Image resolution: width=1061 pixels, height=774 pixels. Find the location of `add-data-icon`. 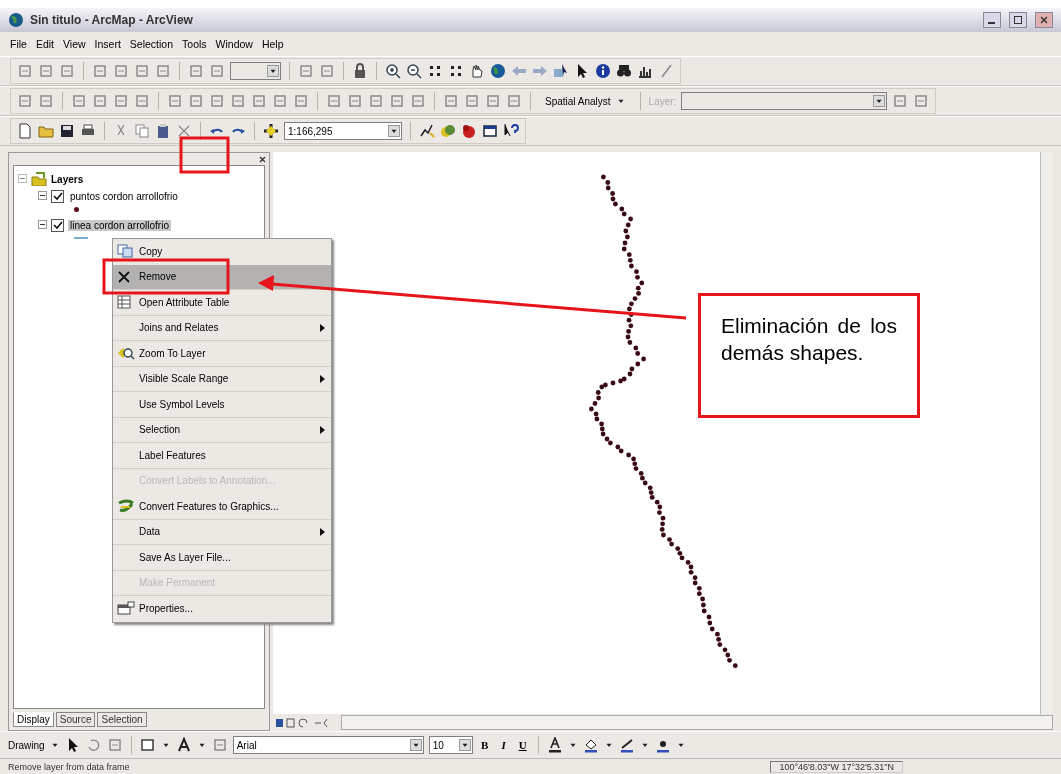

add-data-icon is located at coordinates (271, 131).